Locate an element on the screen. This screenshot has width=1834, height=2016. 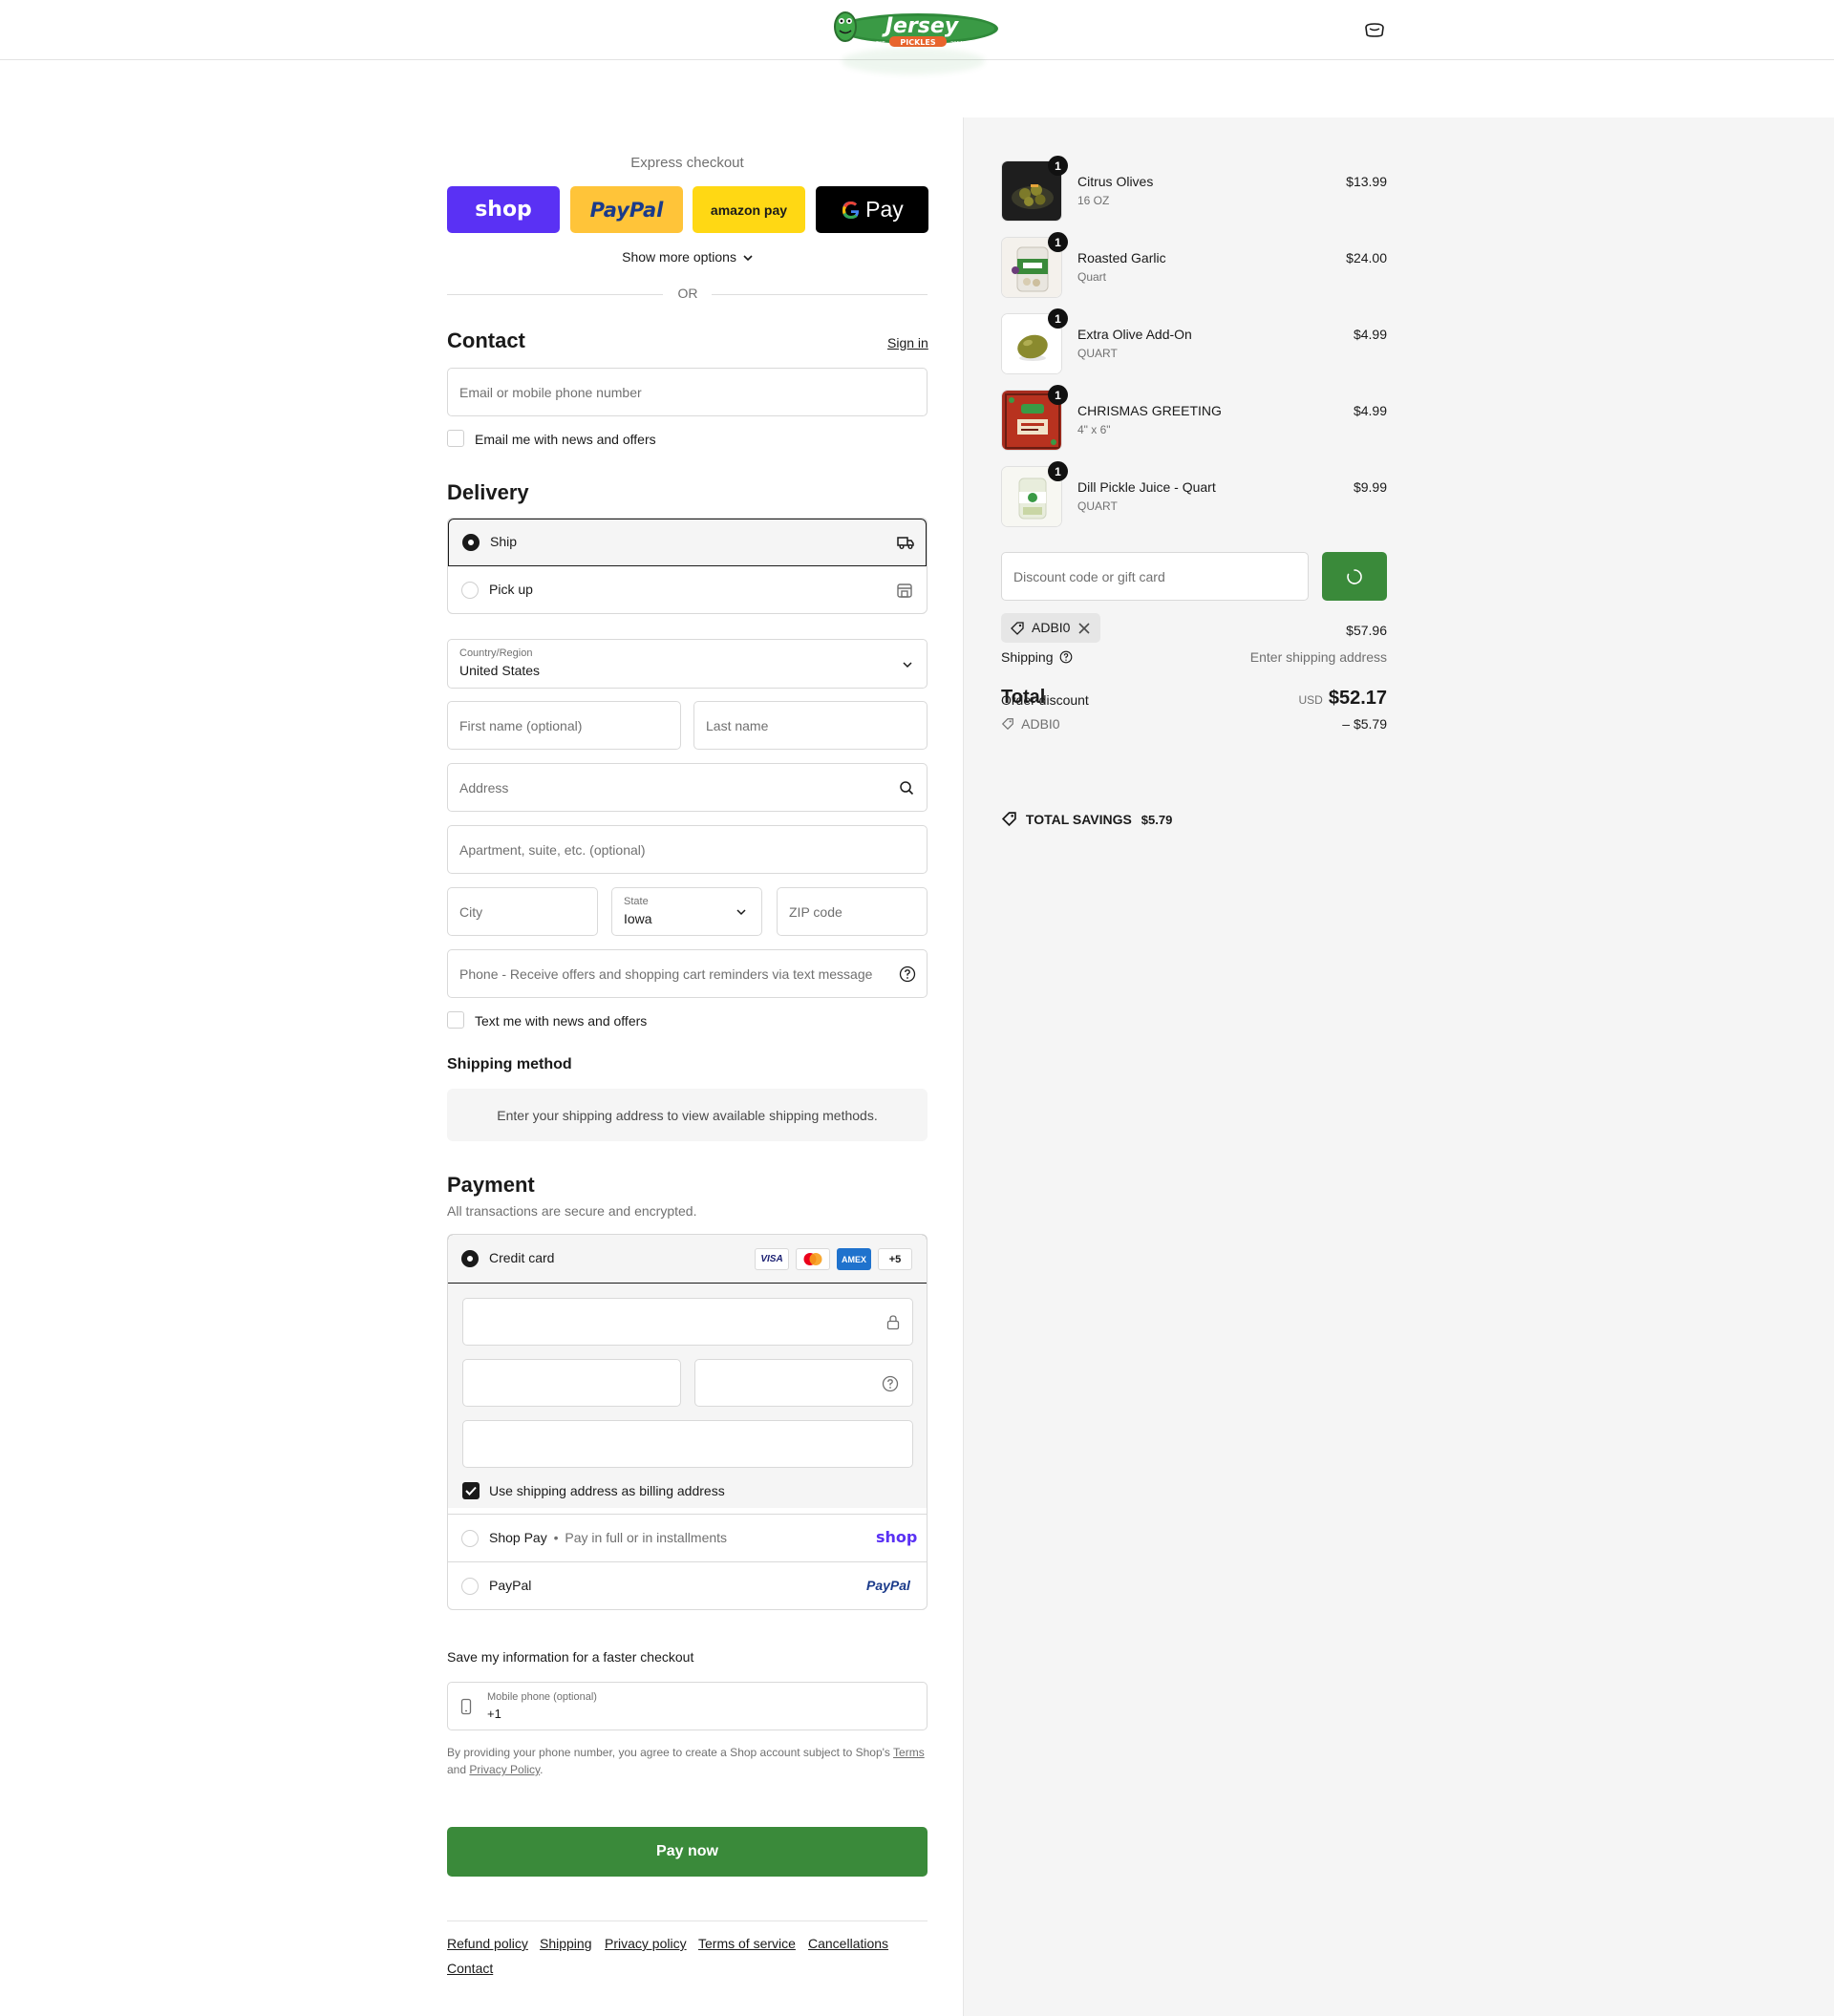
pickup-radio is located at coordinates (470, 590).